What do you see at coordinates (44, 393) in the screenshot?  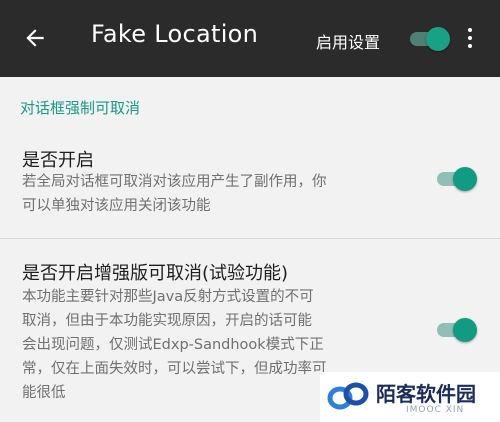 I see `summary-line: 能很低` at bounding box center [44, 393].